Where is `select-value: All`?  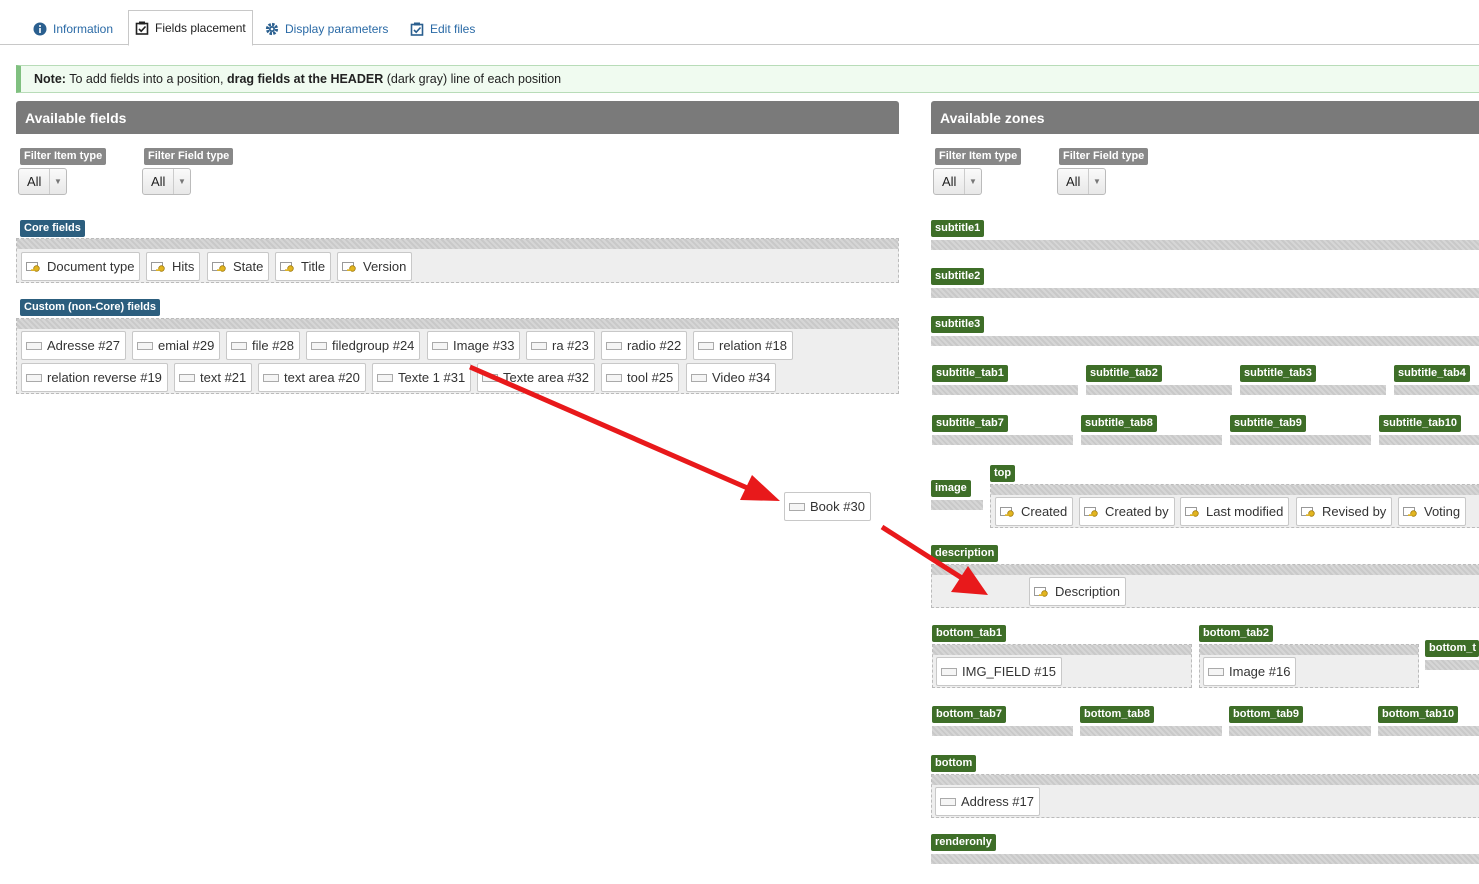 select-value: All is located at coordinates (34, 181).